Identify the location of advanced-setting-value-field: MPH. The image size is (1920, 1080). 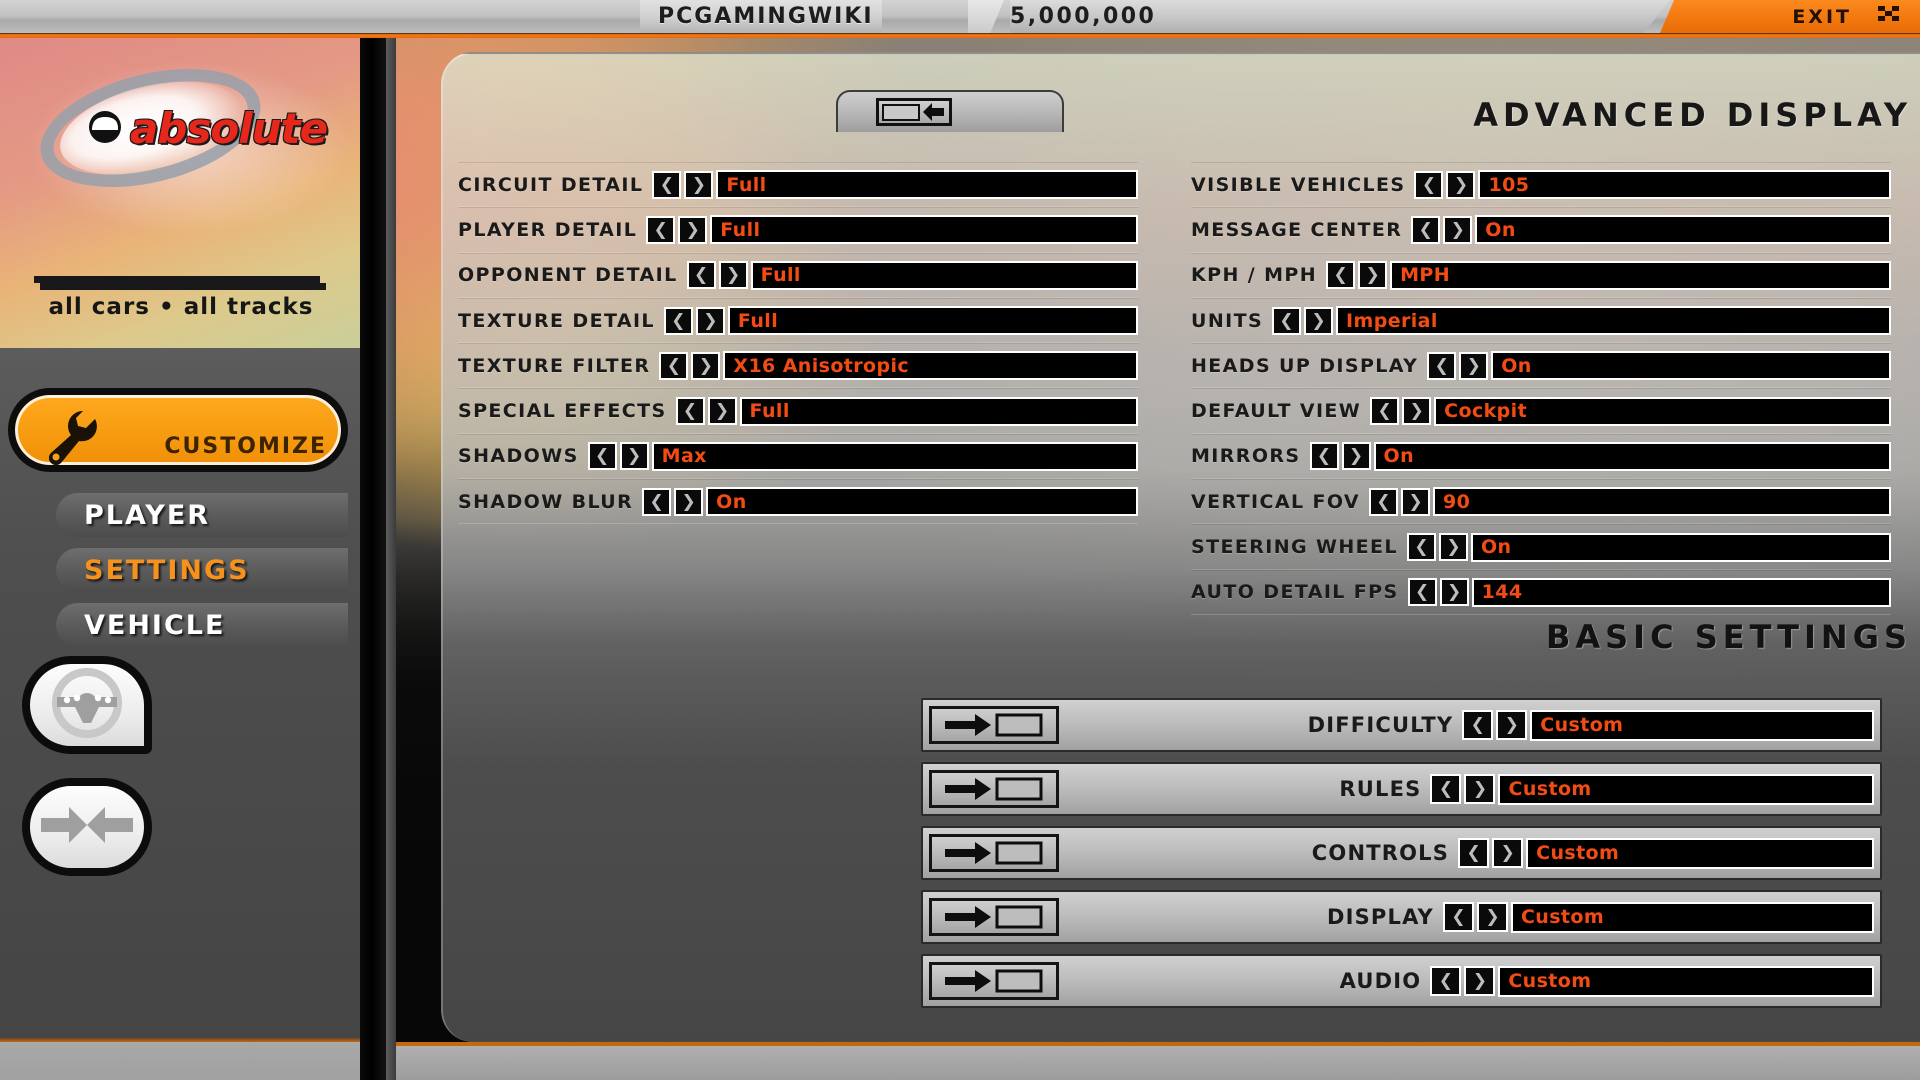
(1640, 275).